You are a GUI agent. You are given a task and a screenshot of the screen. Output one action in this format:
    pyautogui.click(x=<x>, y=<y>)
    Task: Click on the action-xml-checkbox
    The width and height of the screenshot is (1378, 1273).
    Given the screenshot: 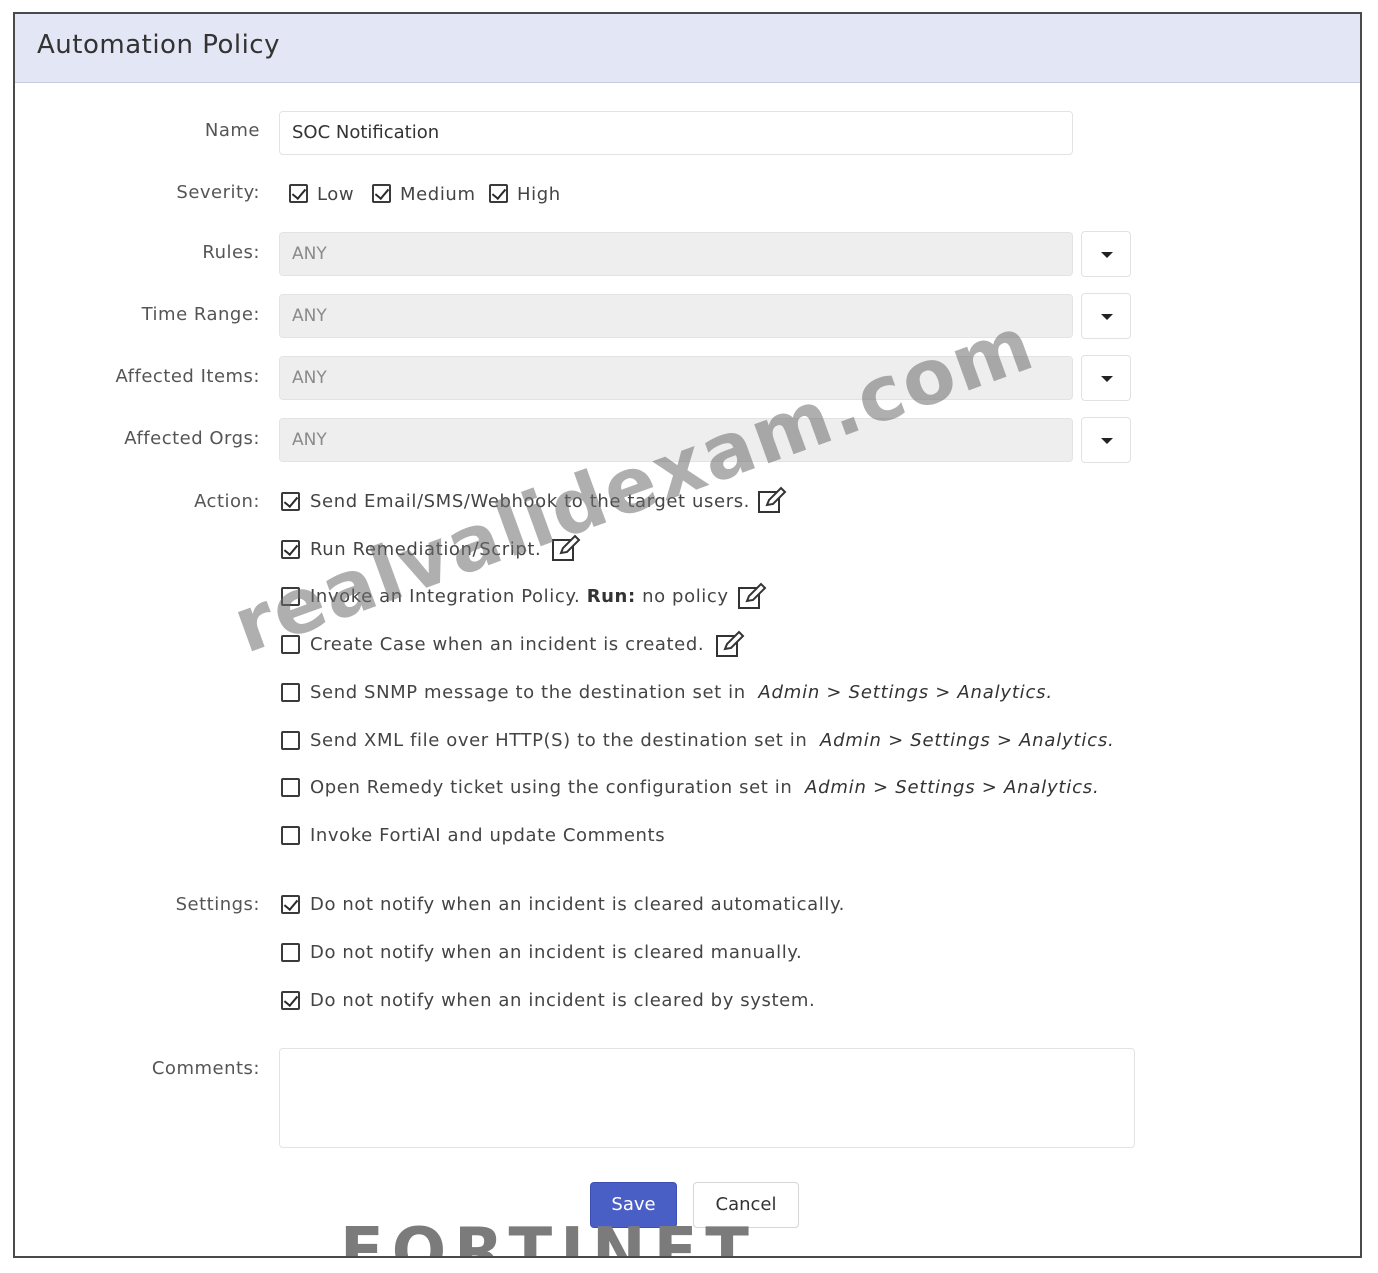 What is the action you would take?
    pyautogui.click(x=290, y=740)
    